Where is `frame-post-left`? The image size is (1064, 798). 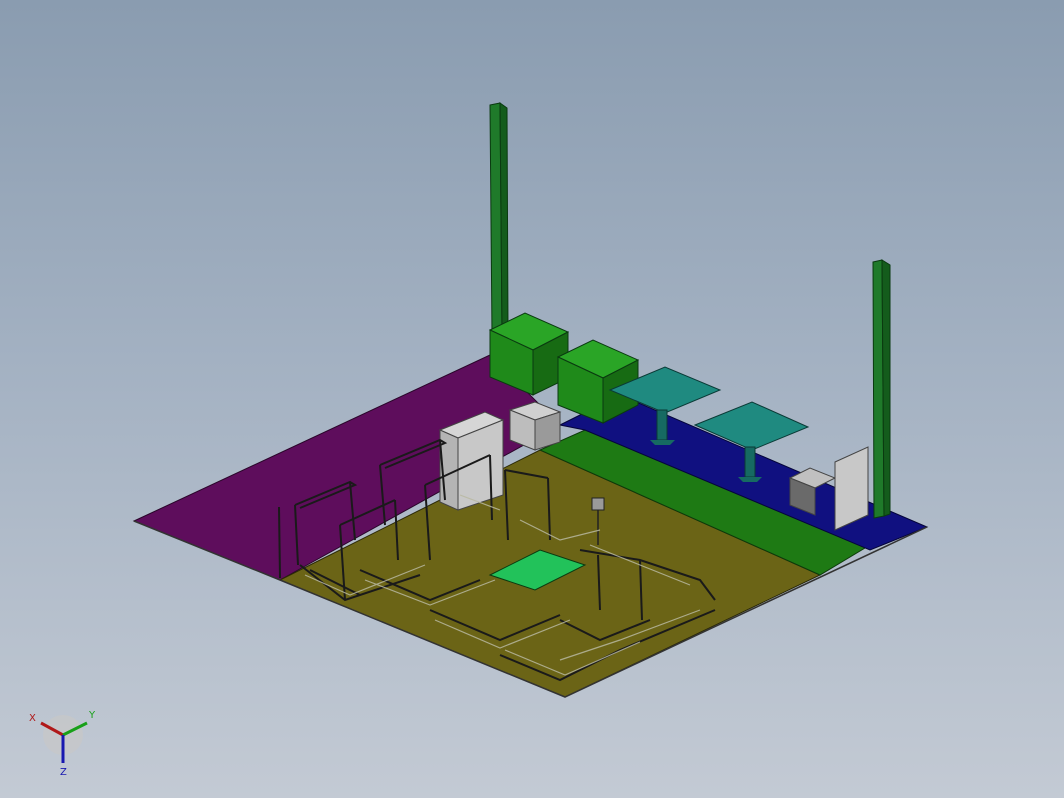
frame-post-left is located at coordinates (279, 542).